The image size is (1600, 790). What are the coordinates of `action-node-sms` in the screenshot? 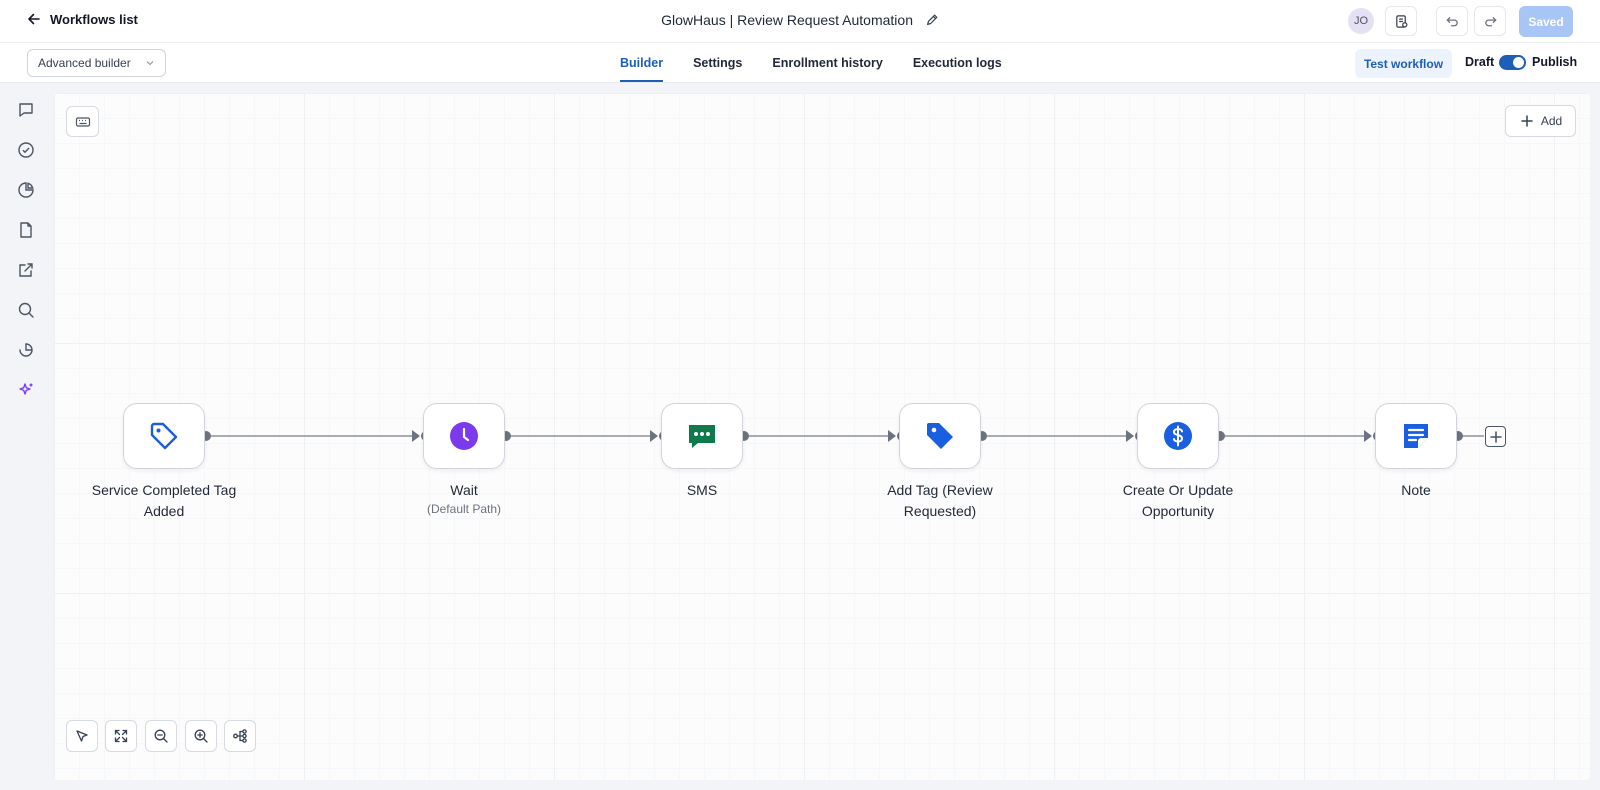 It's located at (702, 436).